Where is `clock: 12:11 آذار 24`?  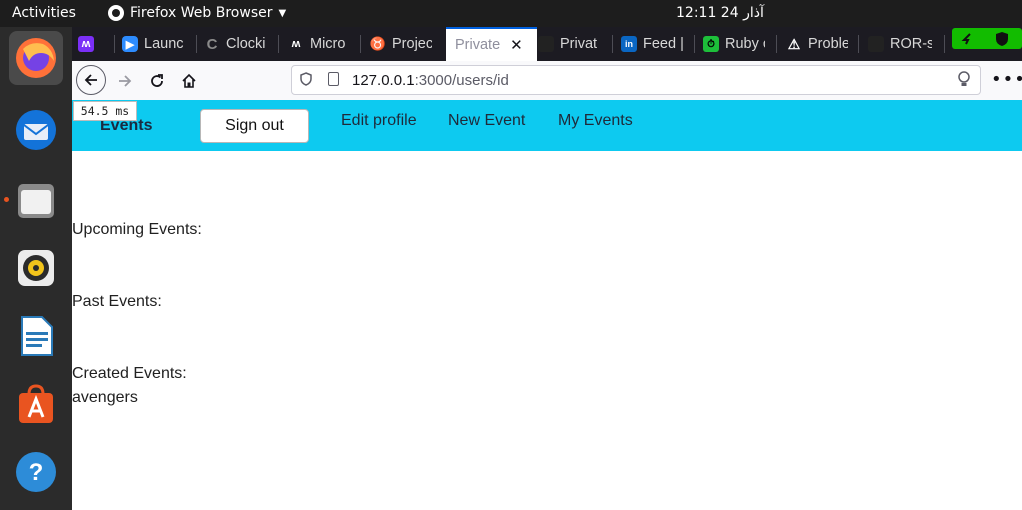
clock: 12:11 آذار 24 is located at coordinates (720, 13).